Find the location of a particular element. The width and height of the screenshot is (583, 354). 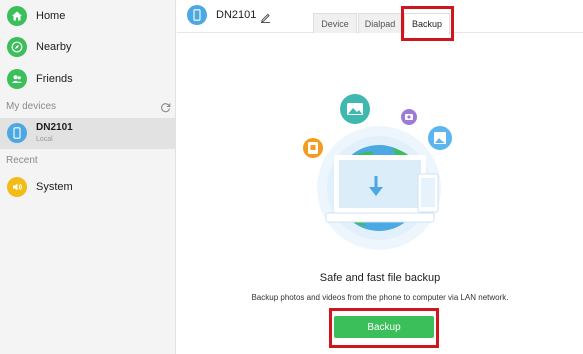

compass-icon is located at coordinates (17, 47).